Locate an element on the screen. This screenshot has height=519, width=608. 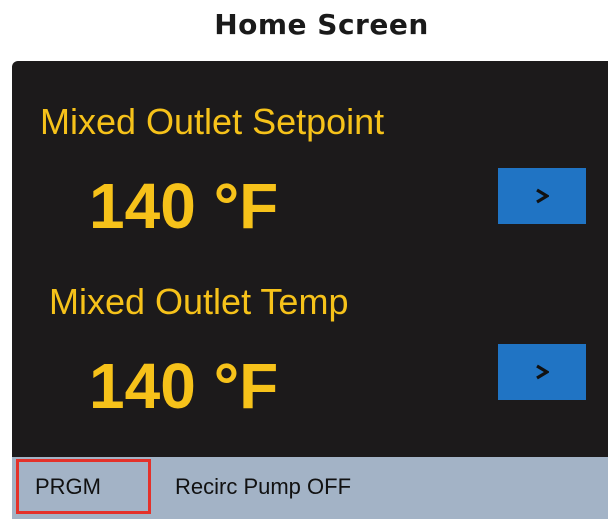
page-title: Home Screen is located at coordinates (321, 24).